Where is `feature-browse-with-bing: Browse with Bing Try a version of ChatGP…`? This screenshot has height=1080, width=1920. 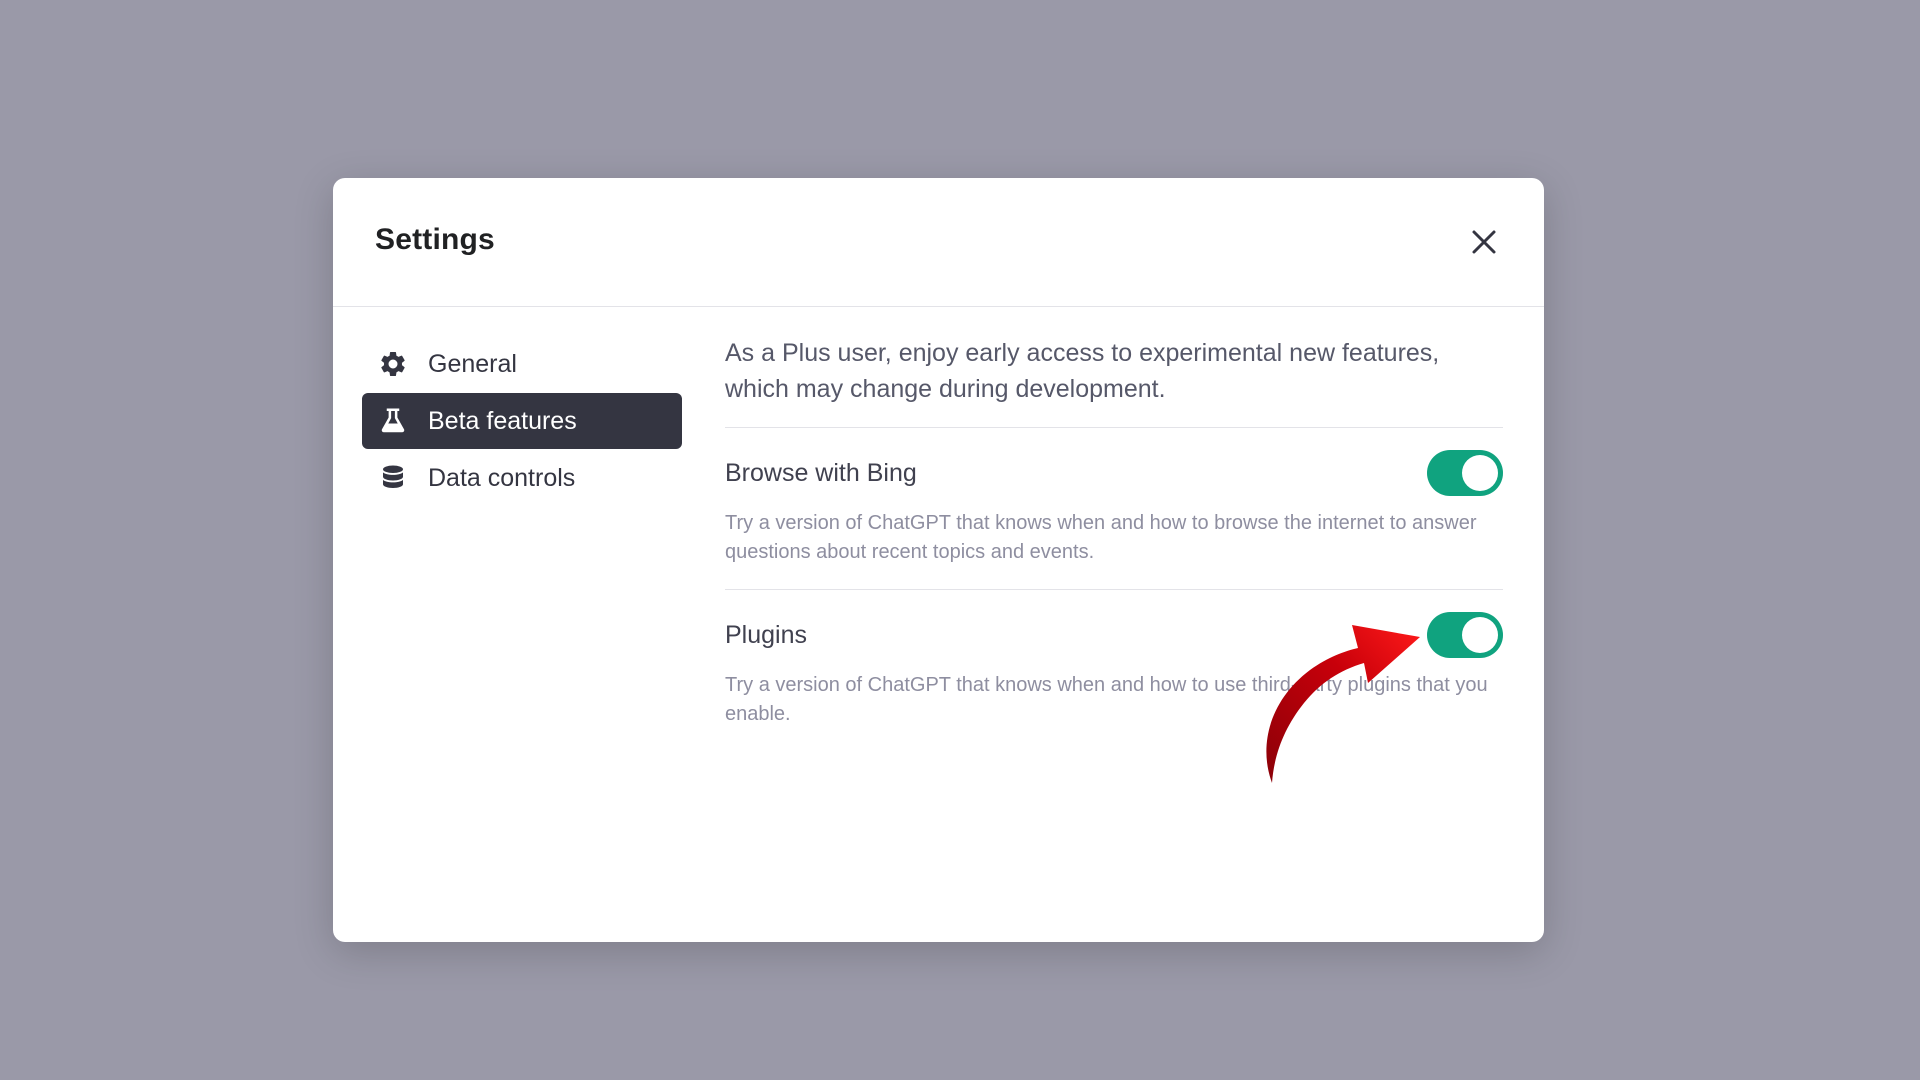 feature-browse-with-bing: Browse with Bing Try a version of ChatGP… is located at coordinates (1114, 509).